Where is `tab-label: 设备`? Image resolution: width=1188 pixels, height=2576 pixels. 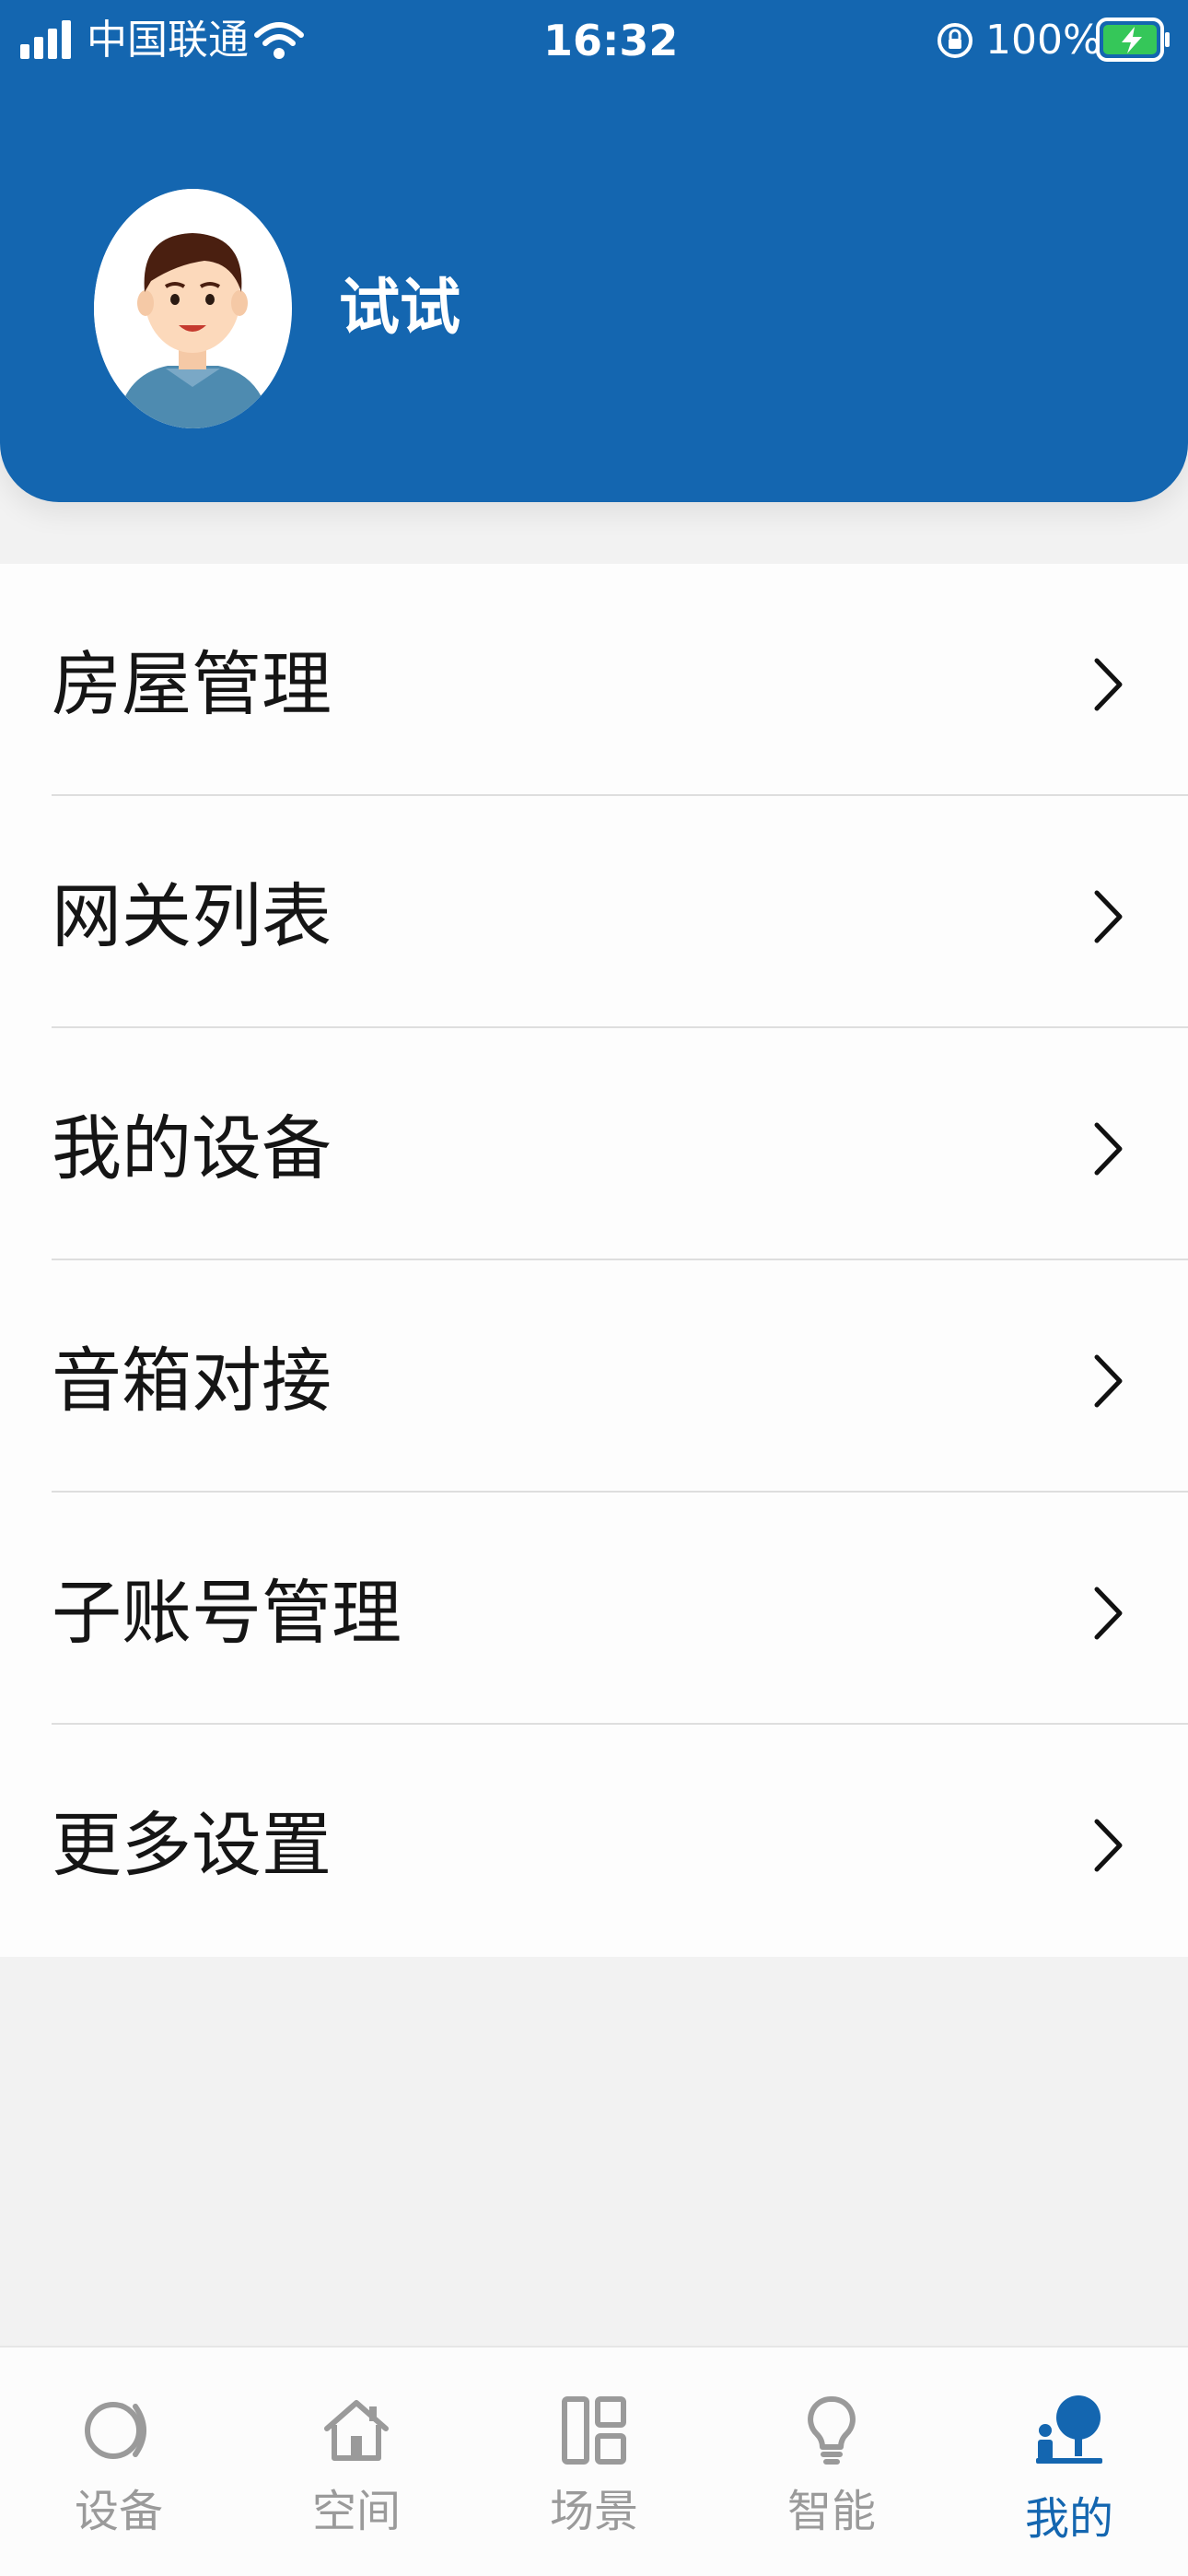
tab-label: 设备 is located at coordinates (119, 2511).